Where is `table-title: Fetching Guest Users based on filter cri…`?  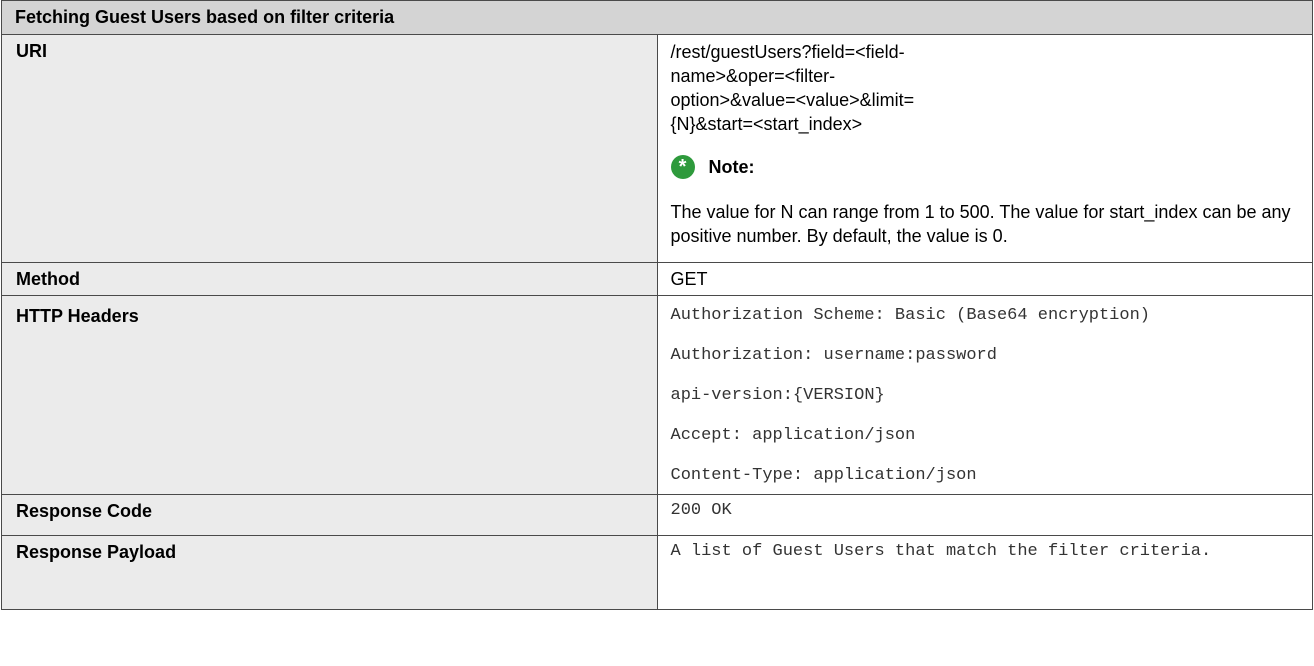 table-title: Fetching Guest Users based on filter cri… is located at coordinates (657, 17).